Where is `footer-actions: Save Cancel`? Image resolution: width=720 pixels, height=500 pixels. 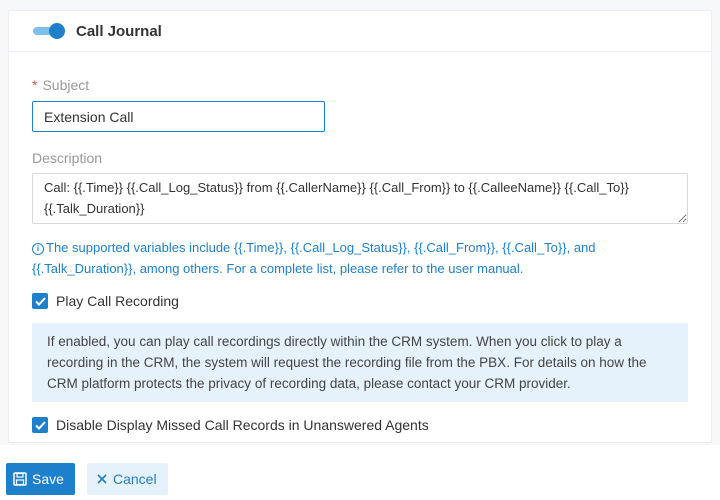 footer-actions: Save Cancel is located at coordinates (360, 472).